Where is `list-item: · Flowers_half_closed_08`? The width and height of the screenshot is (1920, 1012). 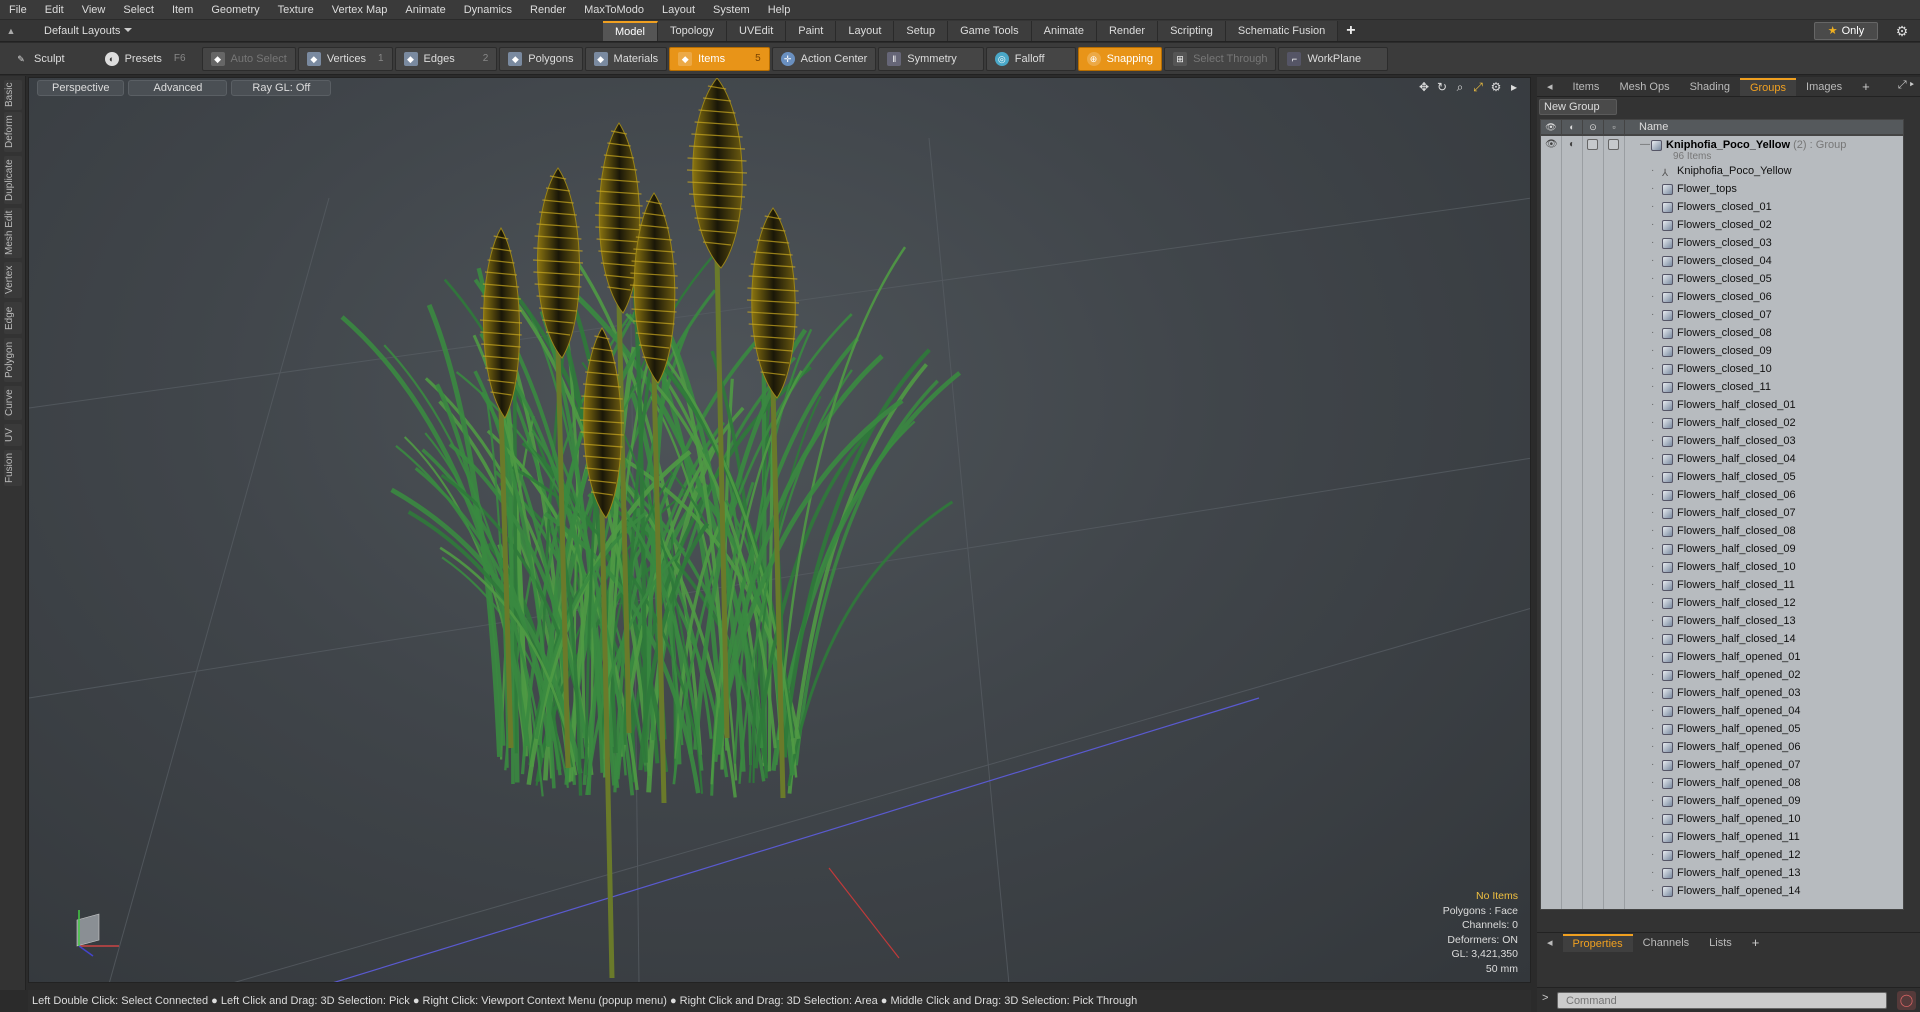 list-item: · Flowers_half_closed_08 is located at coordinates (1722, 531).